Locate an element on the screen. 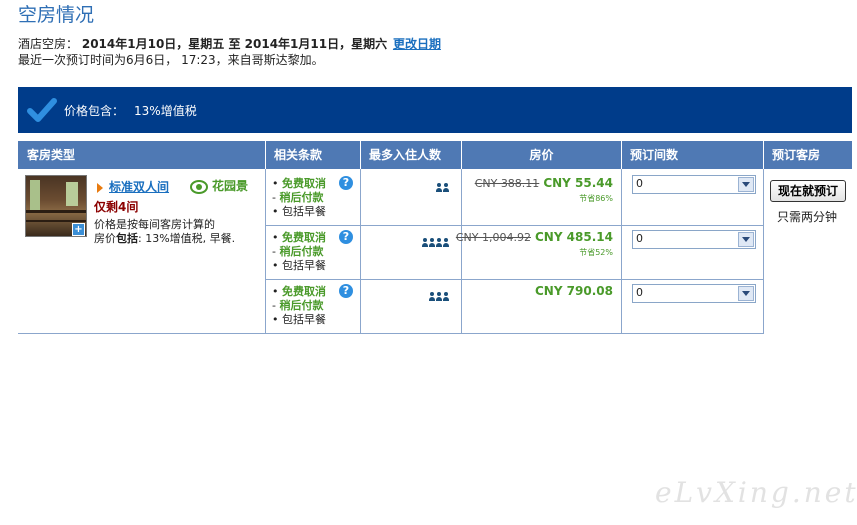 The height and width of the screenshot is (525, 857). offer-price: CNY 388.11 CNY 55.44 is located at coordinates (544, 183).